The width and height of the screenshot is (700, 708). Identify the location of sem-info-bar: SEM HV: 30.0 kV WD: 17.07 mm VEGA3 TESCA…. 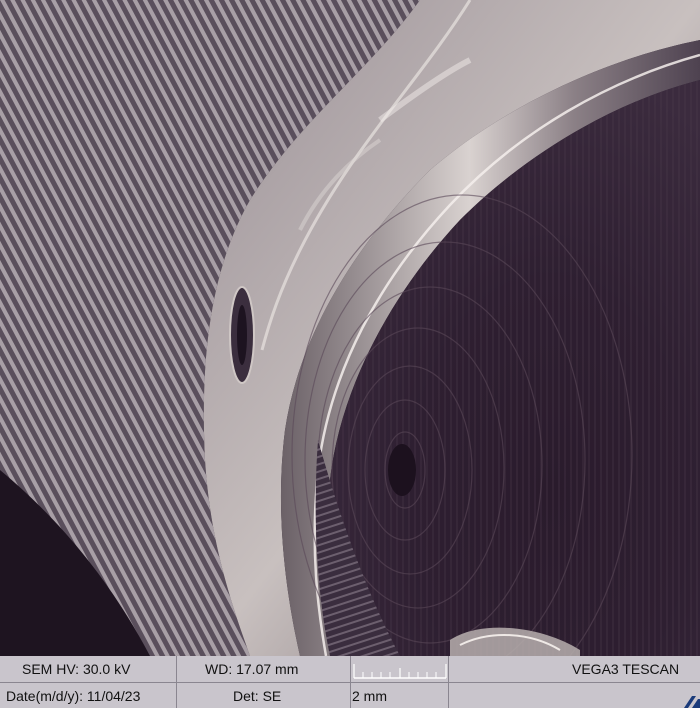
(350, 682).